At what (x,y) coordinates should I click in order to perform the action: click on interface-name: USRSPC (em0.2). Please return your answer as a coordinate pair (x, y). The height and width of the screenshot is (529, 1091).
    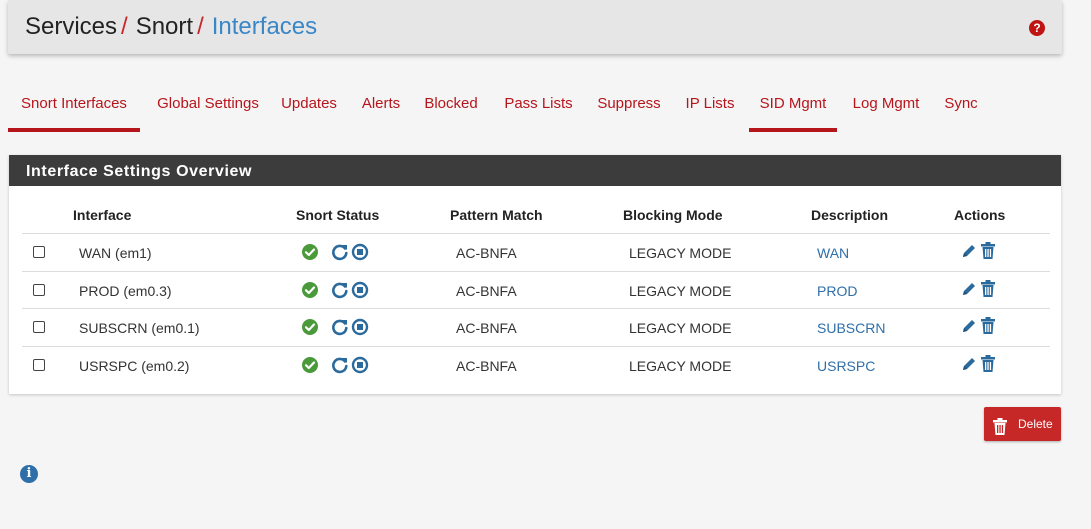
    Looking at the image, I should click on (134, 366).